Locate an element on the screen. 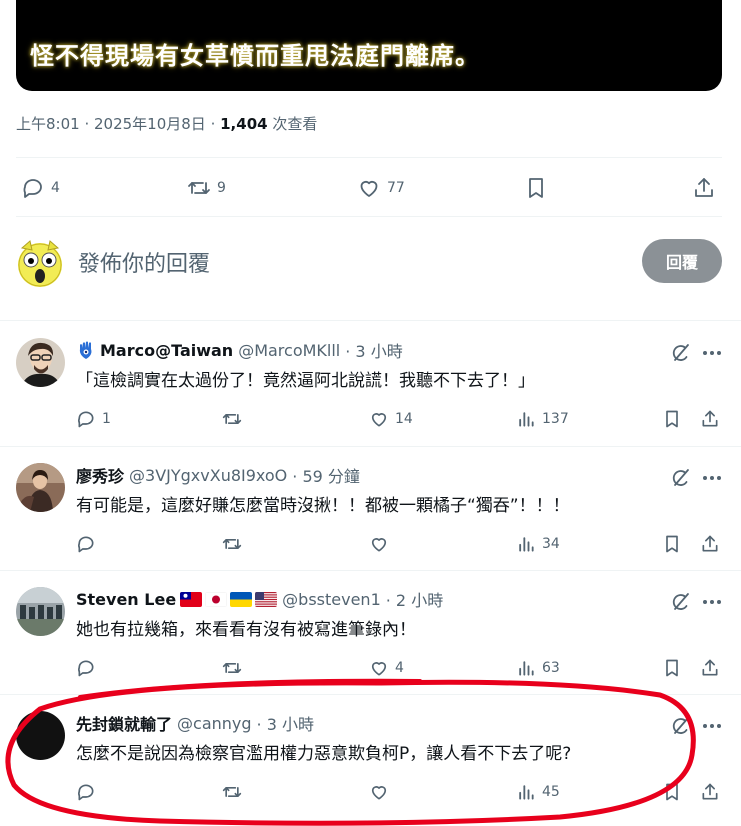 The height and width of the screenshot is (826, 741). author-name: 廖秀珍 is located at coordinates (100, 475).